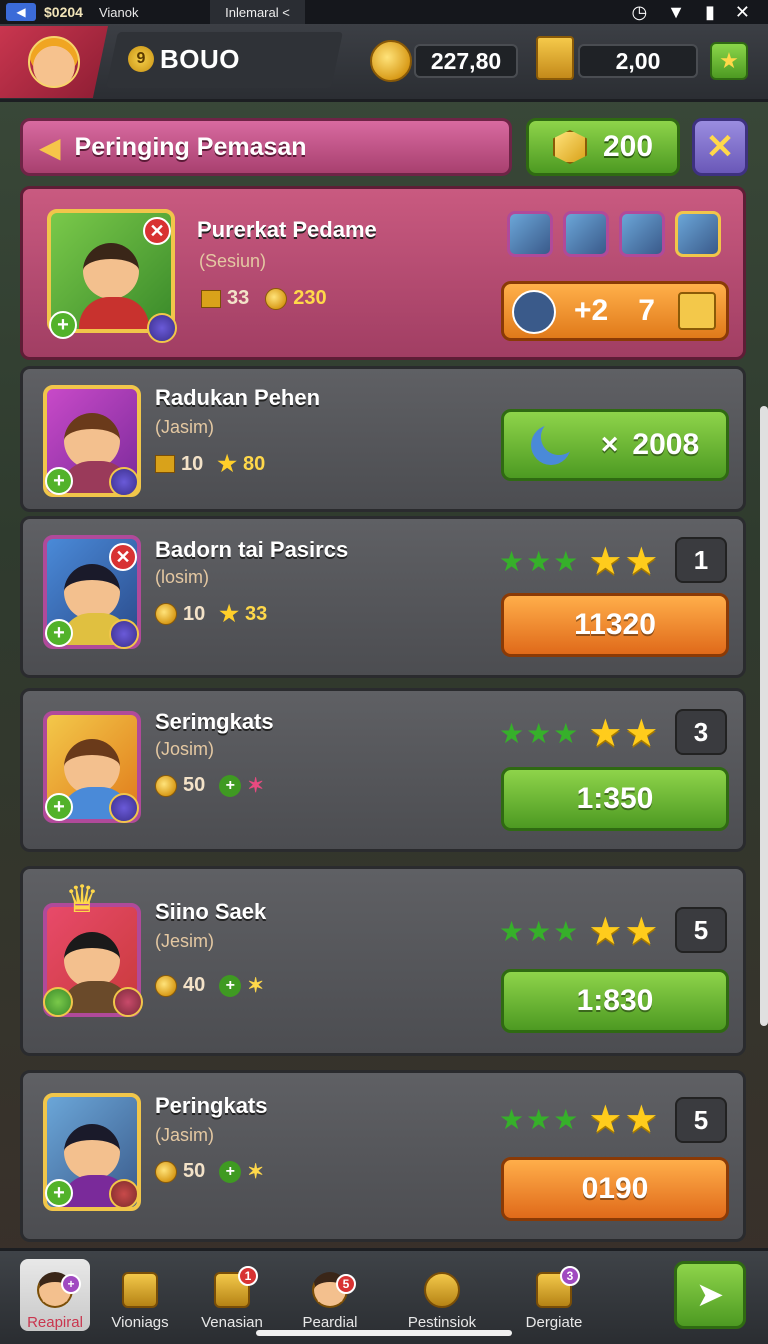  I want to click on hero-sub: (Josim), so click(184, 749).